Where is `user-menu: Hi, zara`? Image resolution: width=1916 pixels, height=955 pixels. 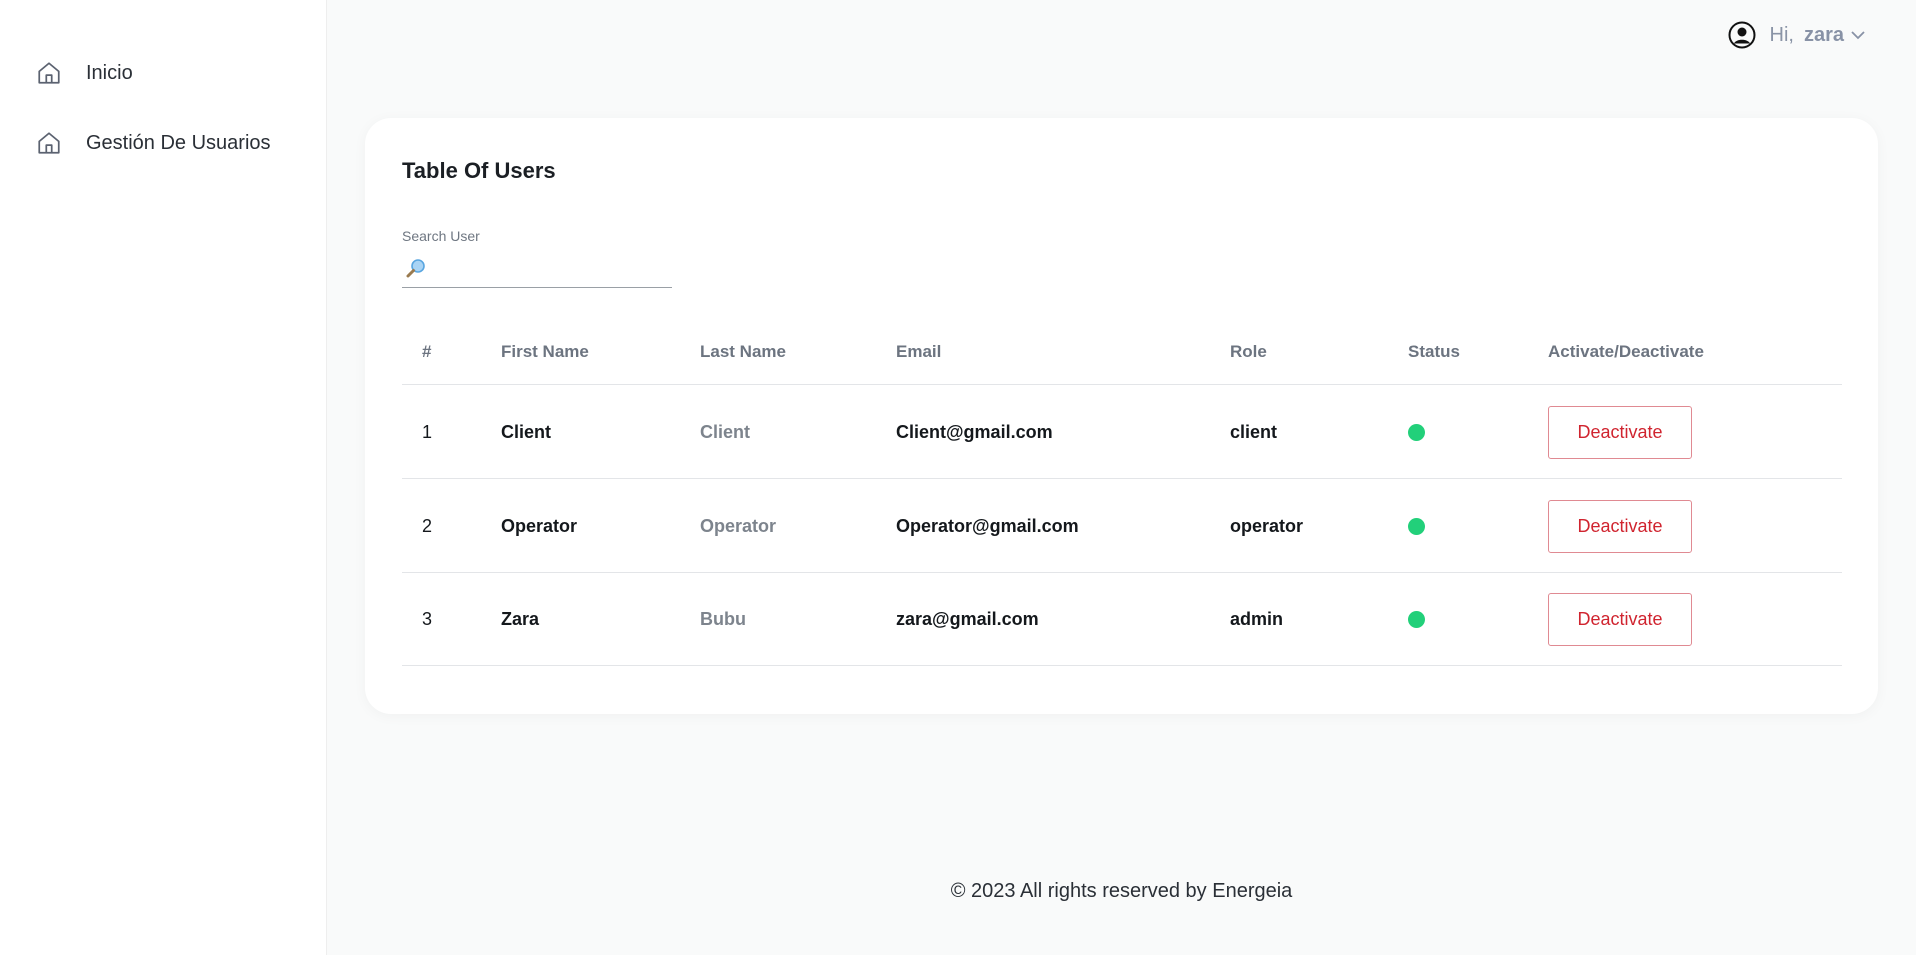
user-menu: Hi, zara is located at coordinates (1797, 35).